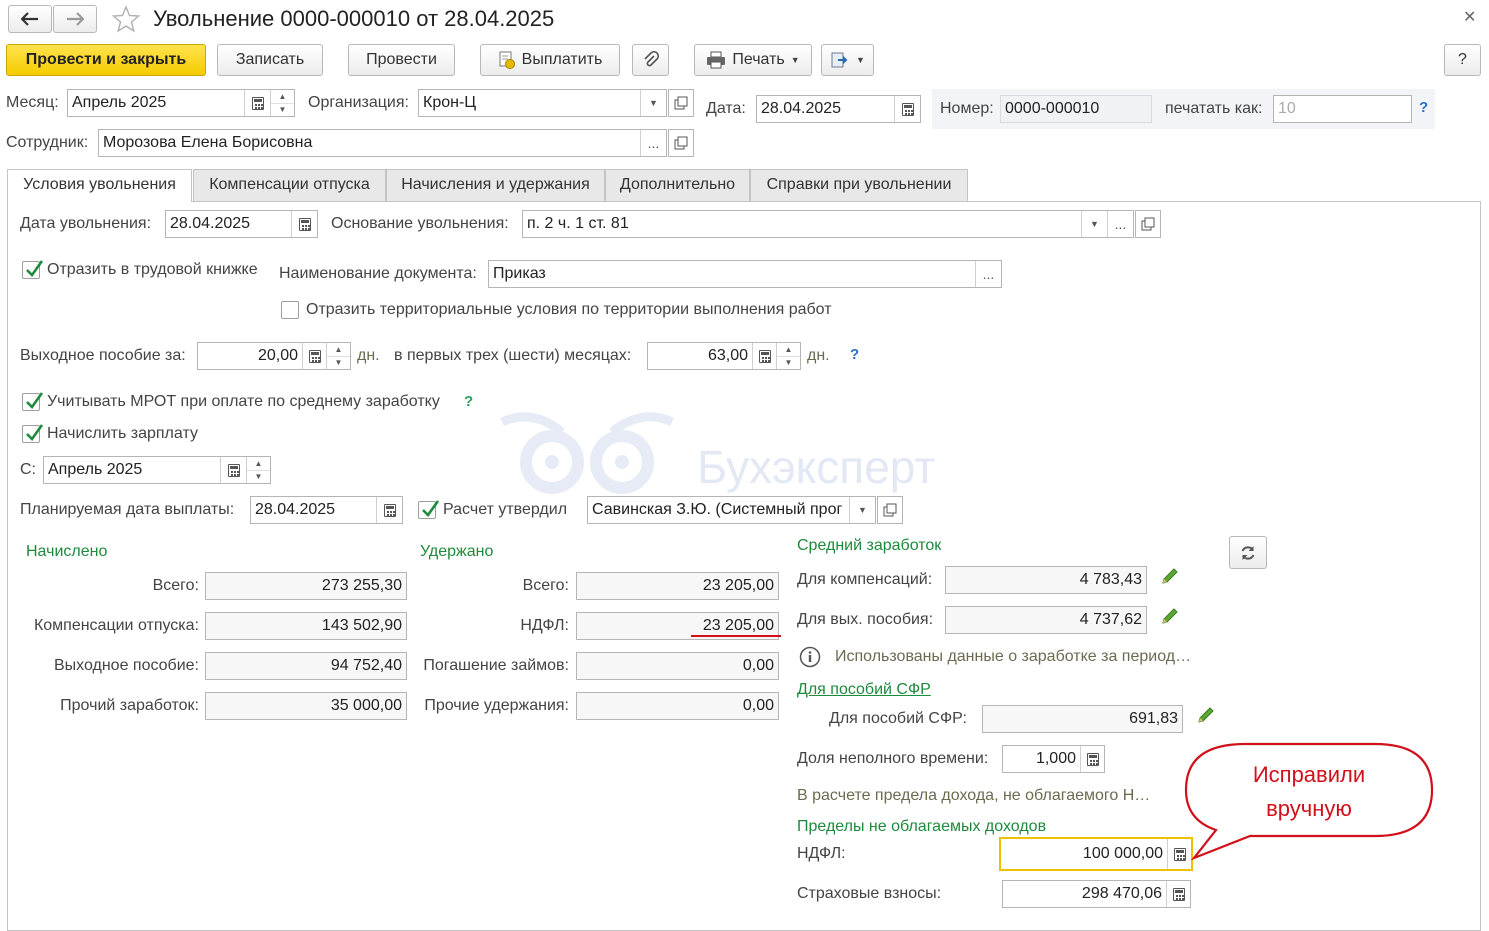 The image size is (1489, 931). I want to click on part-time-value: 1,000, so click(1055, 758).